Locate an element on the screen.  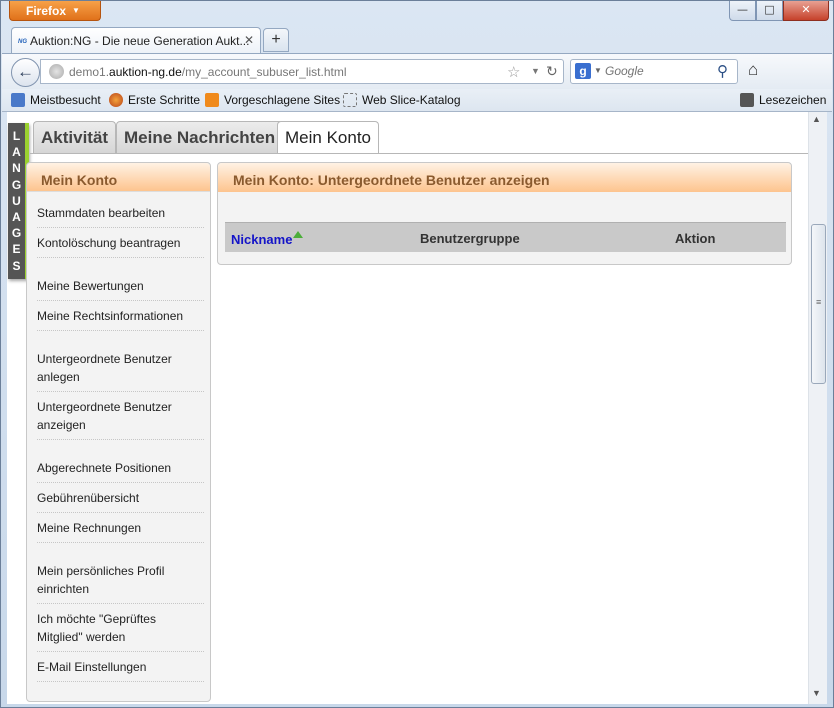
tab-meine-nachrichten: Meine Nachrichten is located at coordinates (200, 137).